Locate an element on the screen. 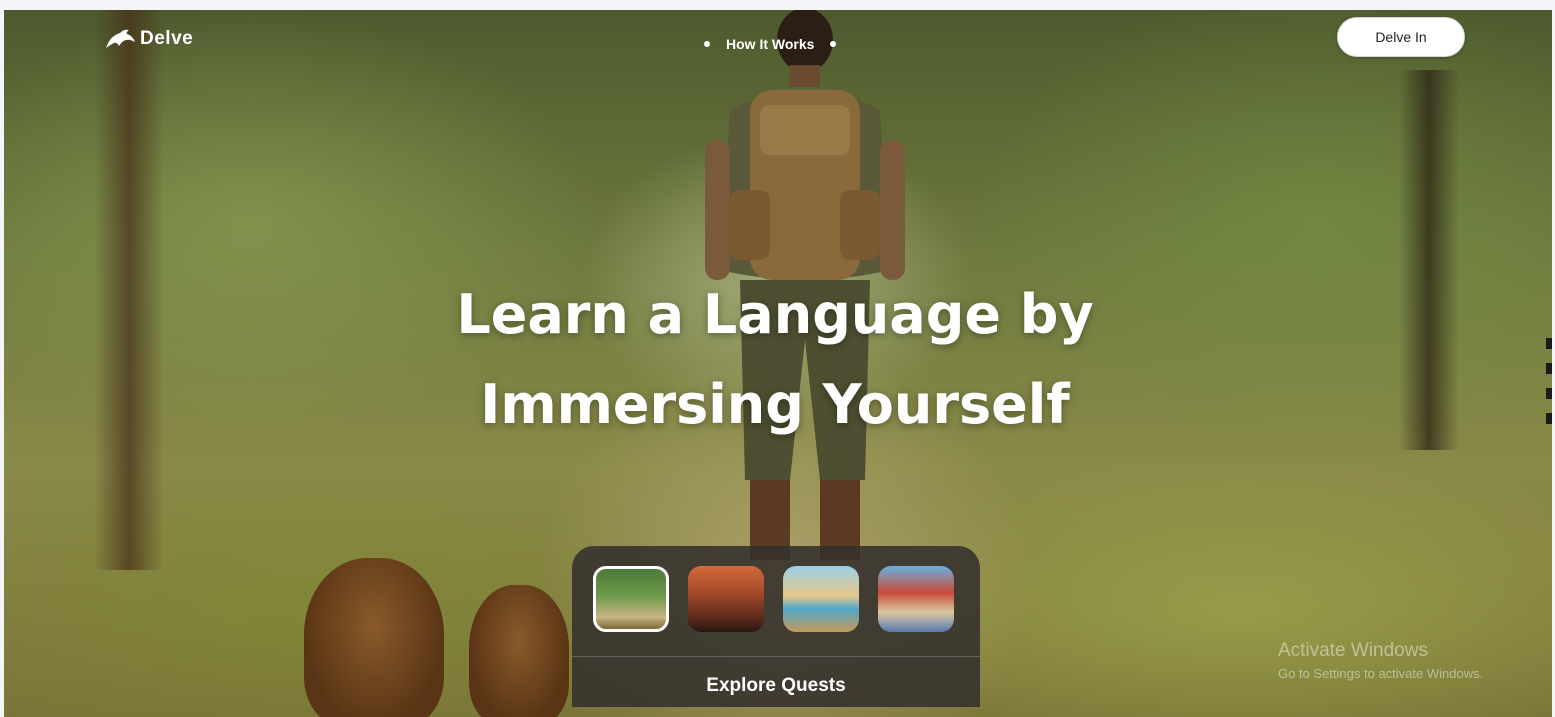 The width and height of the screenshot is (1555, 717). watermark-title: Activate Windows is located at coordinates (1353, 650).